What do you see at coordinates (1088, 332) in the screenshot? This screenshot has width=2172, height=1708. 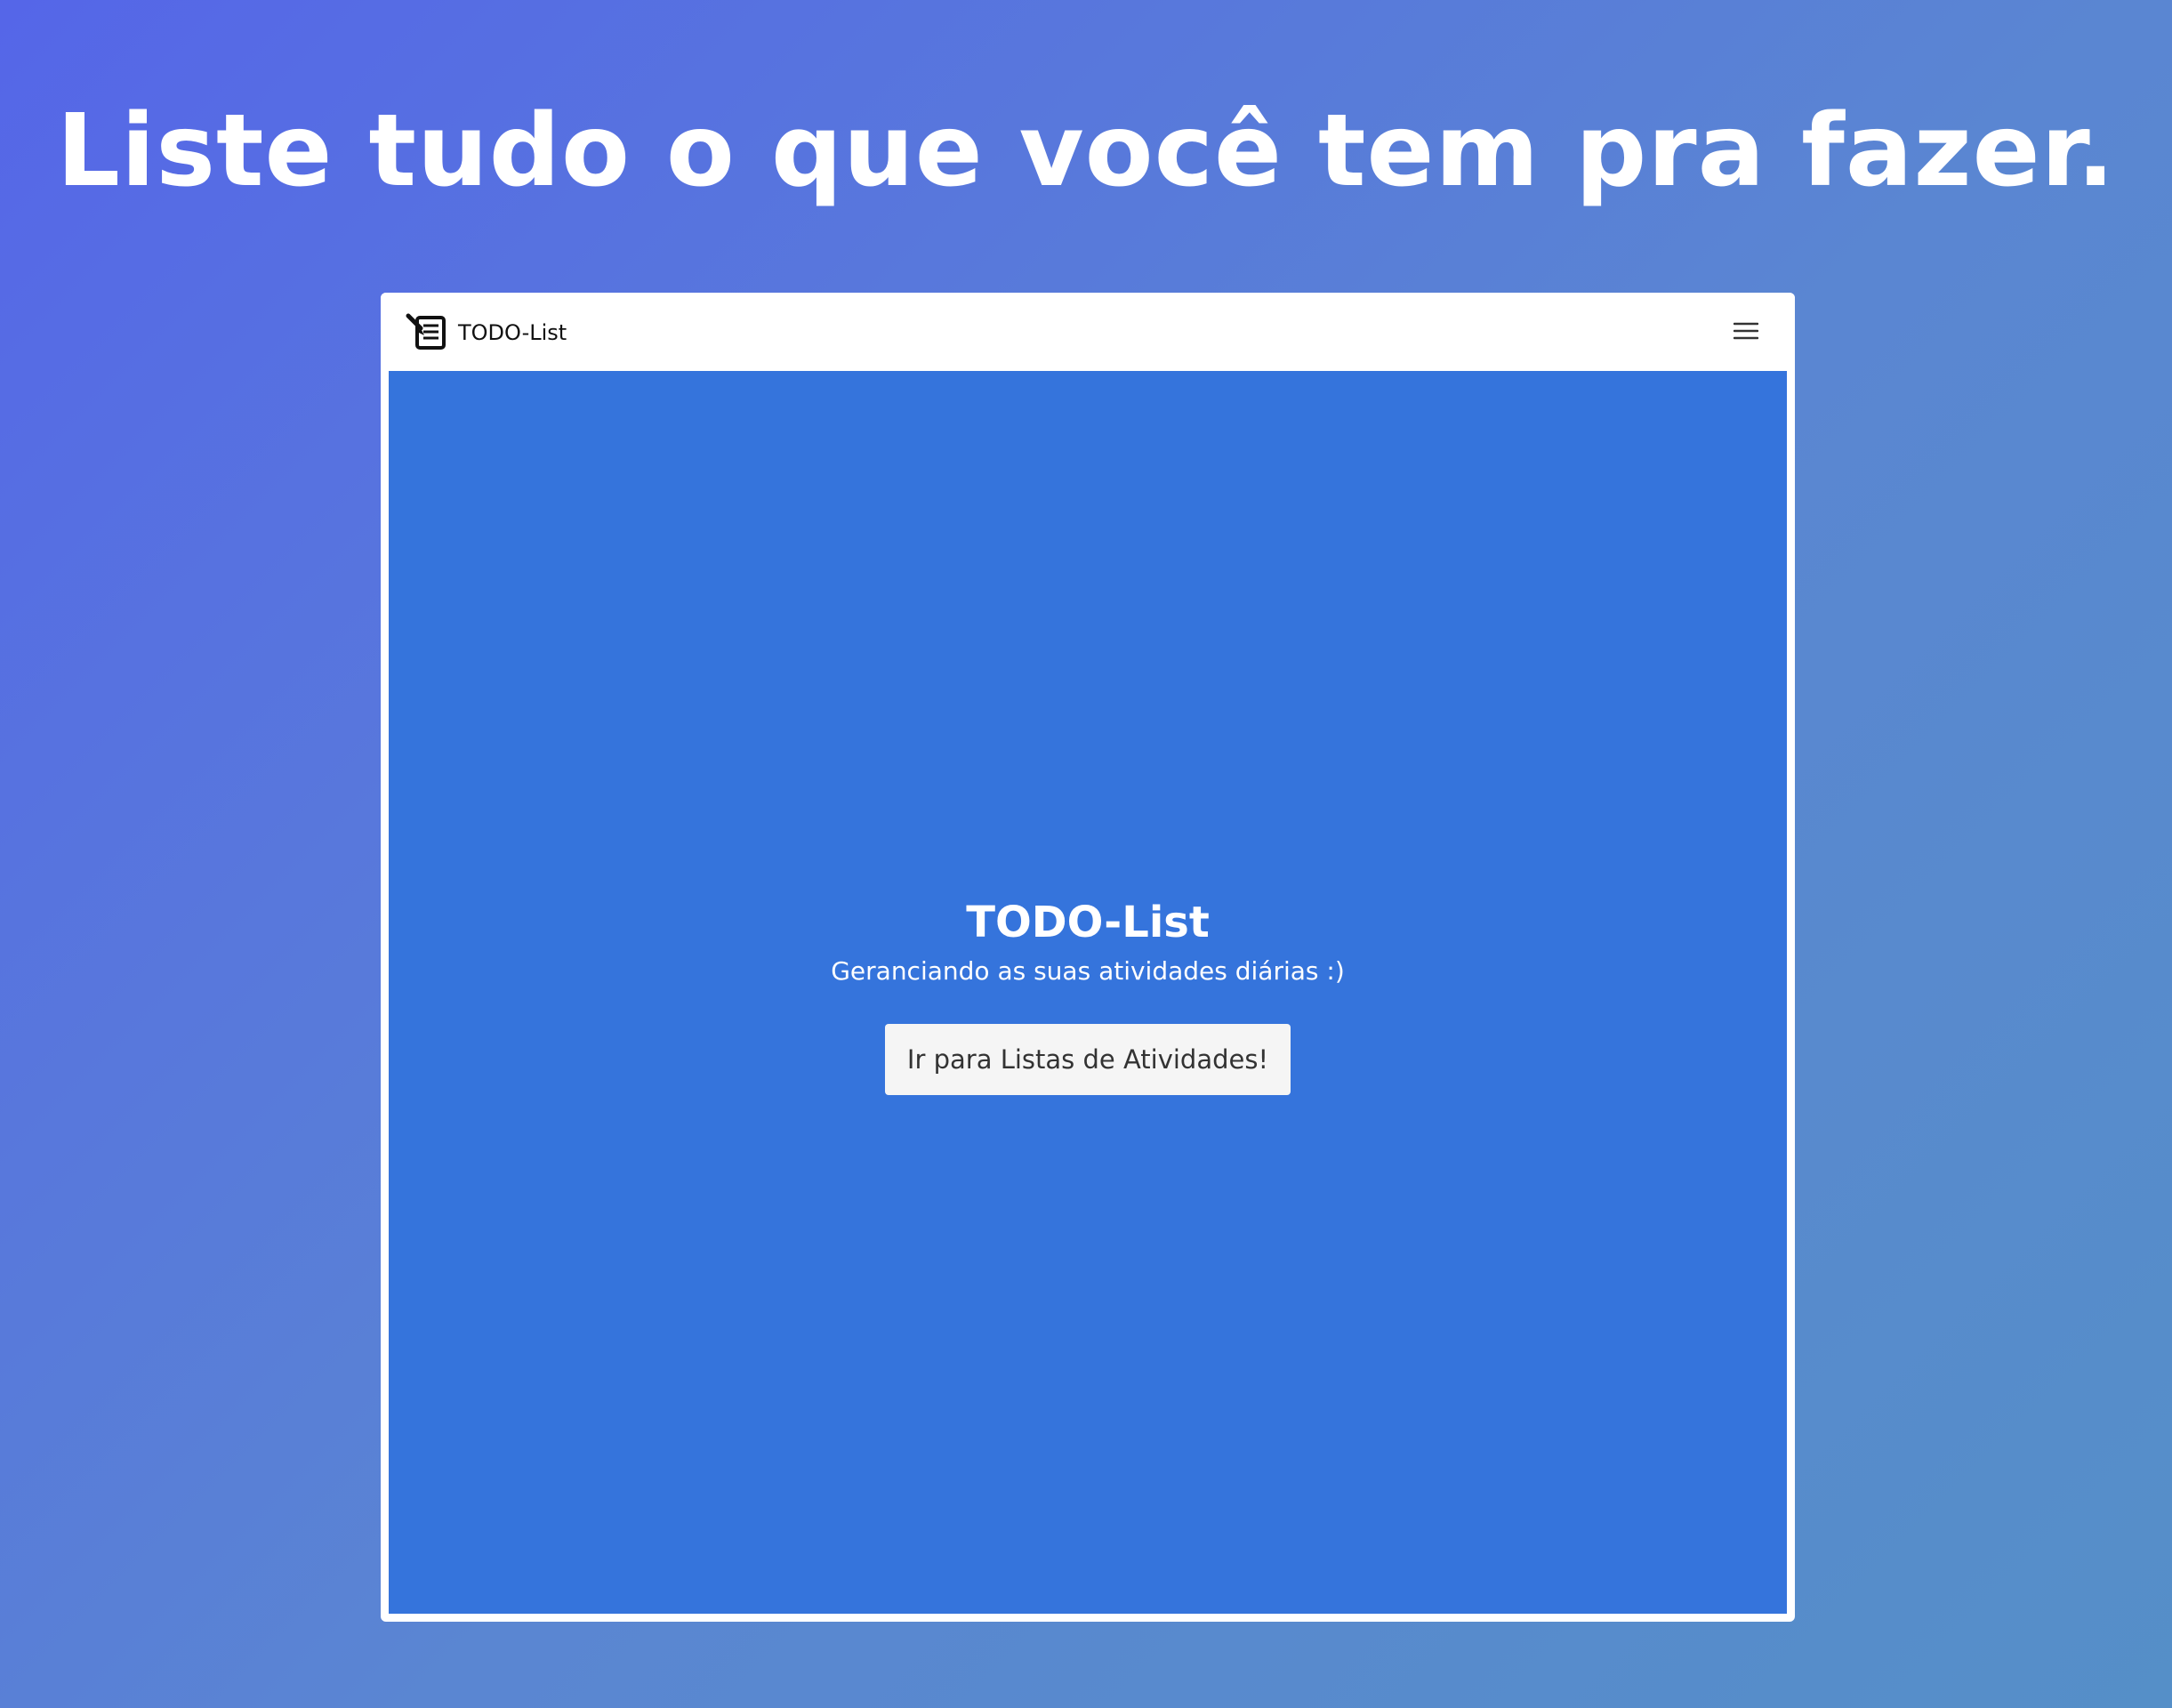 I see `navbar: TODO-List` at bounding box center [1088, 332].